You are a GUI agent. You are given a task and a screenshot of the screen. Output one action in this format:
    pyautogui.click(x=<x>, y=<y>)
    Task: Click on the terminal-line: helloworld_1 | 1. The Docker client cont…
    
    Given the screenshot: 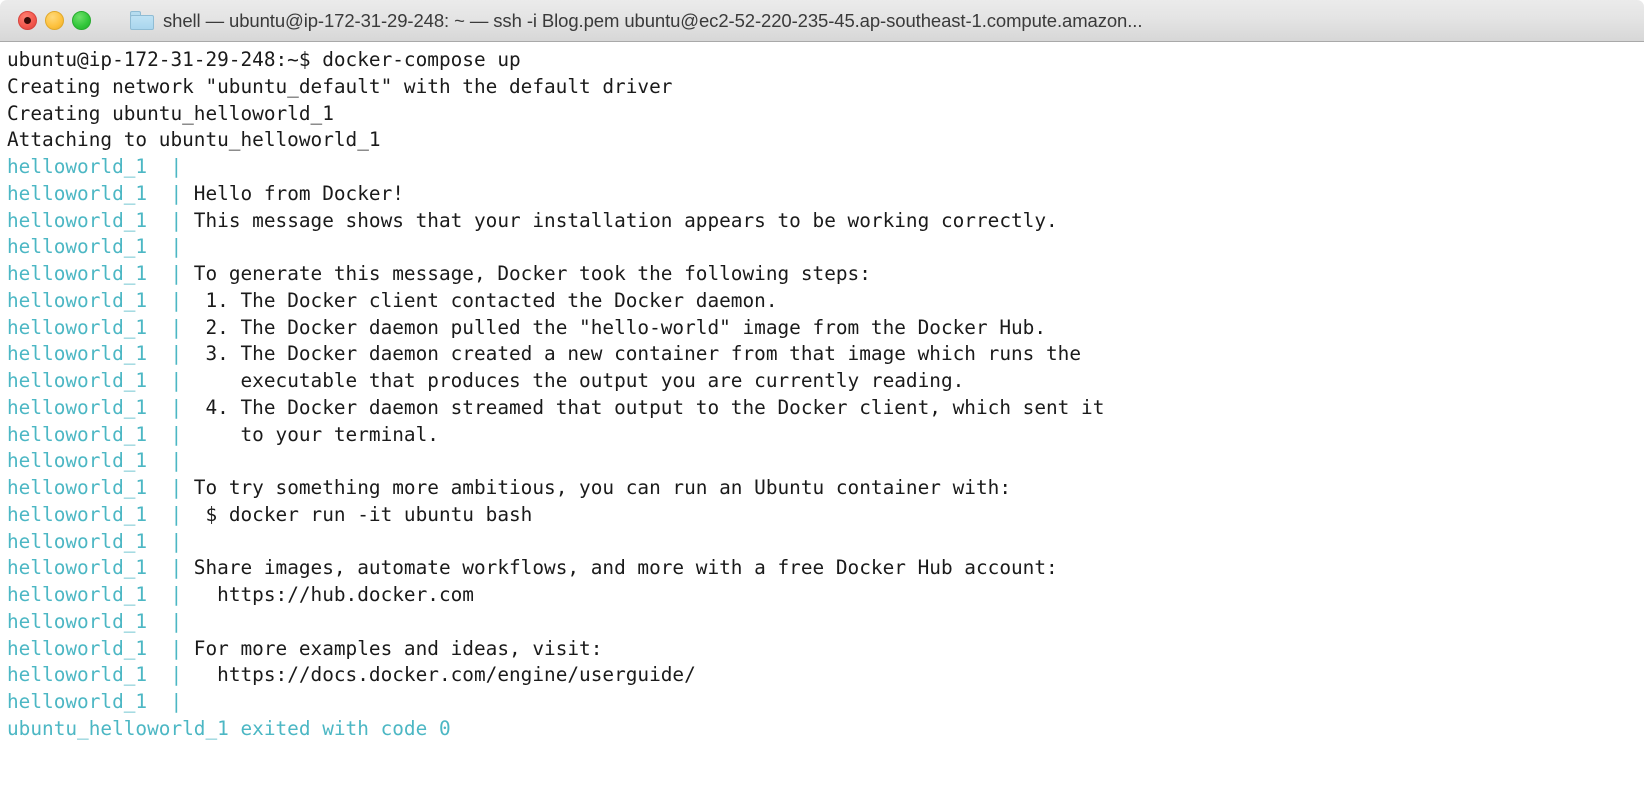 What is the action you would take?
    pyautogui.click(x=825, y=301)
    